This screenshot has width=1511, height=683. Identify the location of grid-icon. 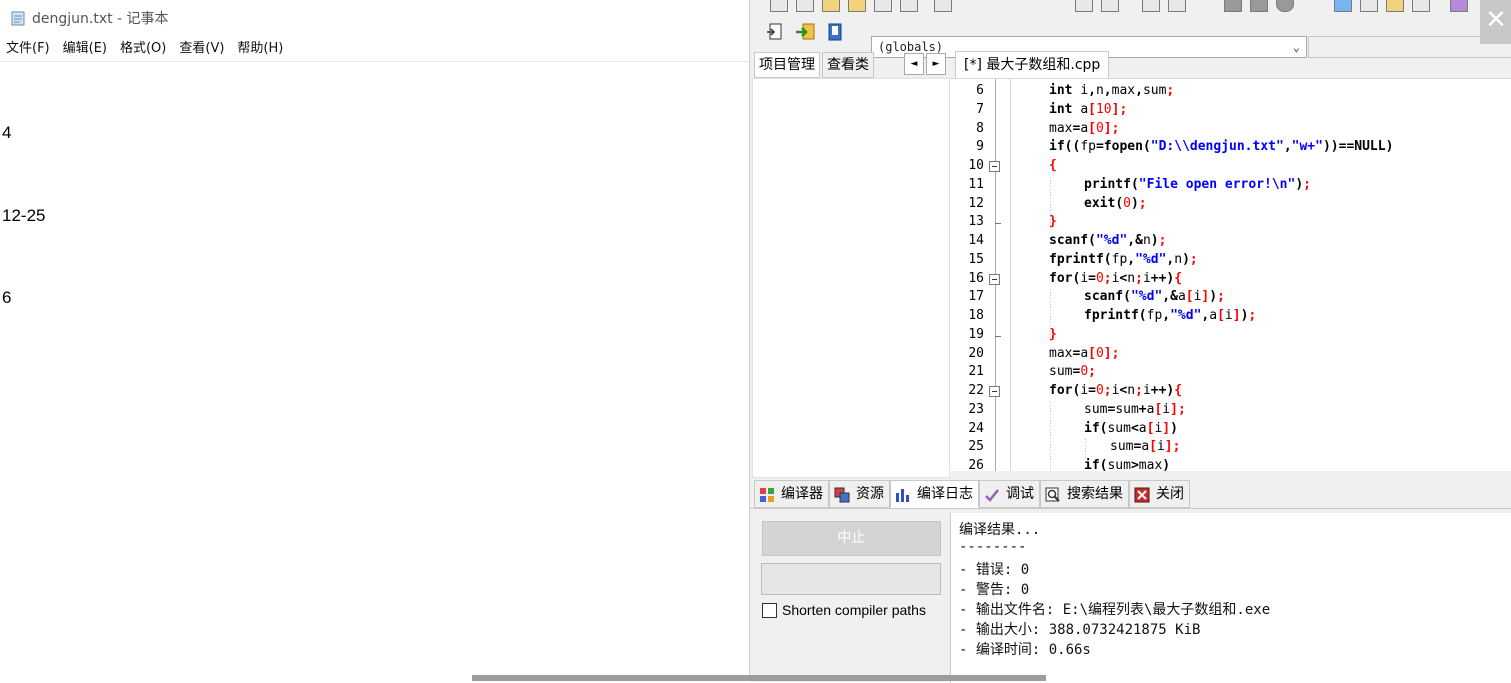
(767, 494).